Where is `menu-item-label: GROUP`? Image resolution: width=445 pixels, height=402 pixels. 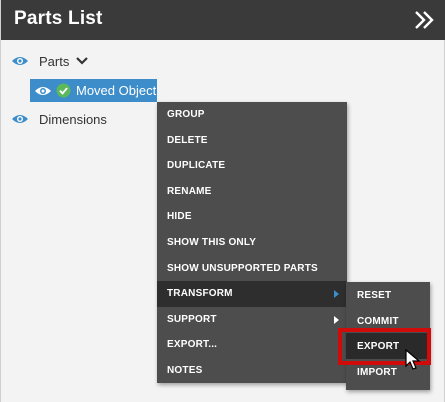 menu-item-label: GROUP is located at coordinates (186, 114).